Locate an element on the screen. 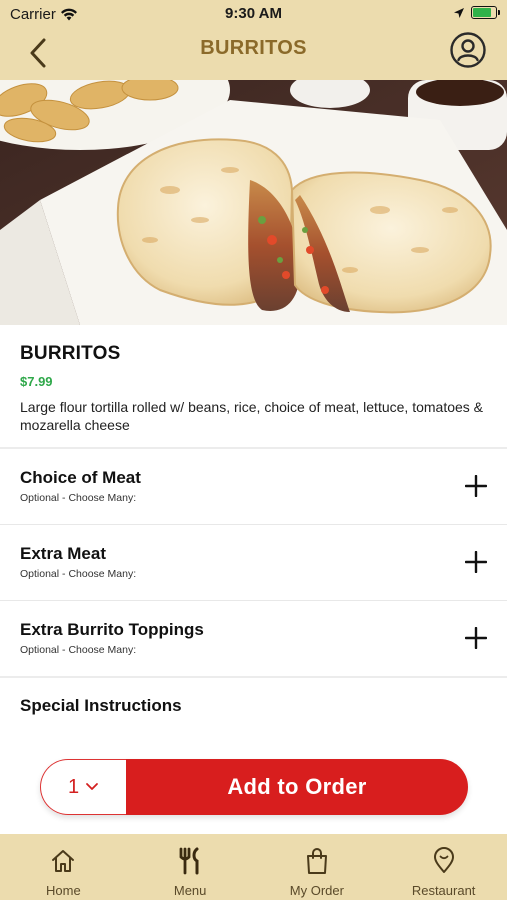  status-bar: Carrier 9:30 AM is located at coordinates (253, 14).